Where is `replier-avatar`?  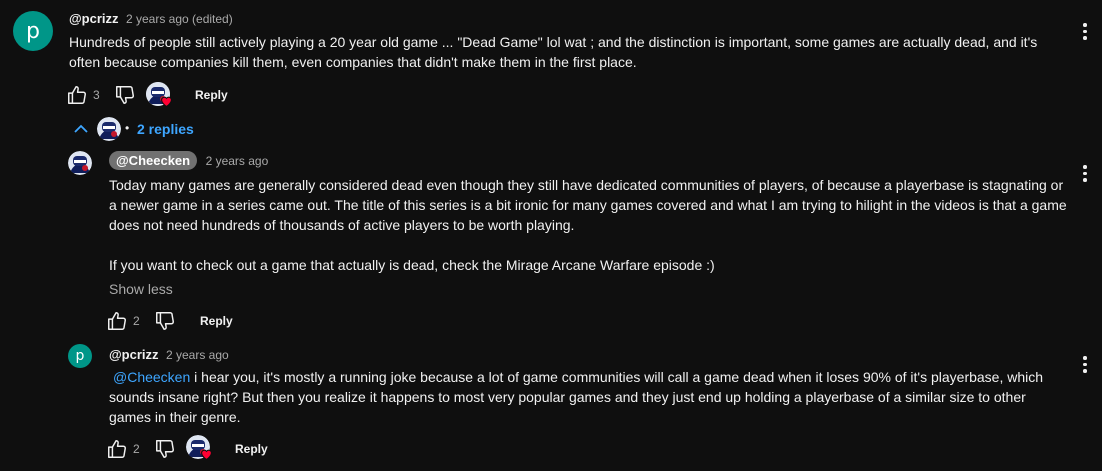
replier-avatar is located at coordinates (109, 129).